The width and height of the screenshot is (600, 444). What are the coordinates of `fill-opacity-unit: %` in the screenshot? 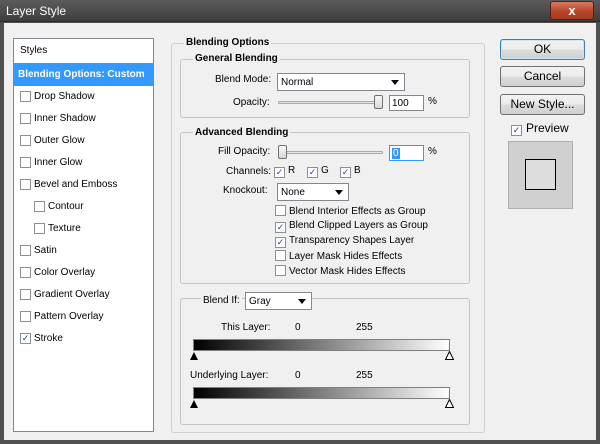 It's located at (432, 151).